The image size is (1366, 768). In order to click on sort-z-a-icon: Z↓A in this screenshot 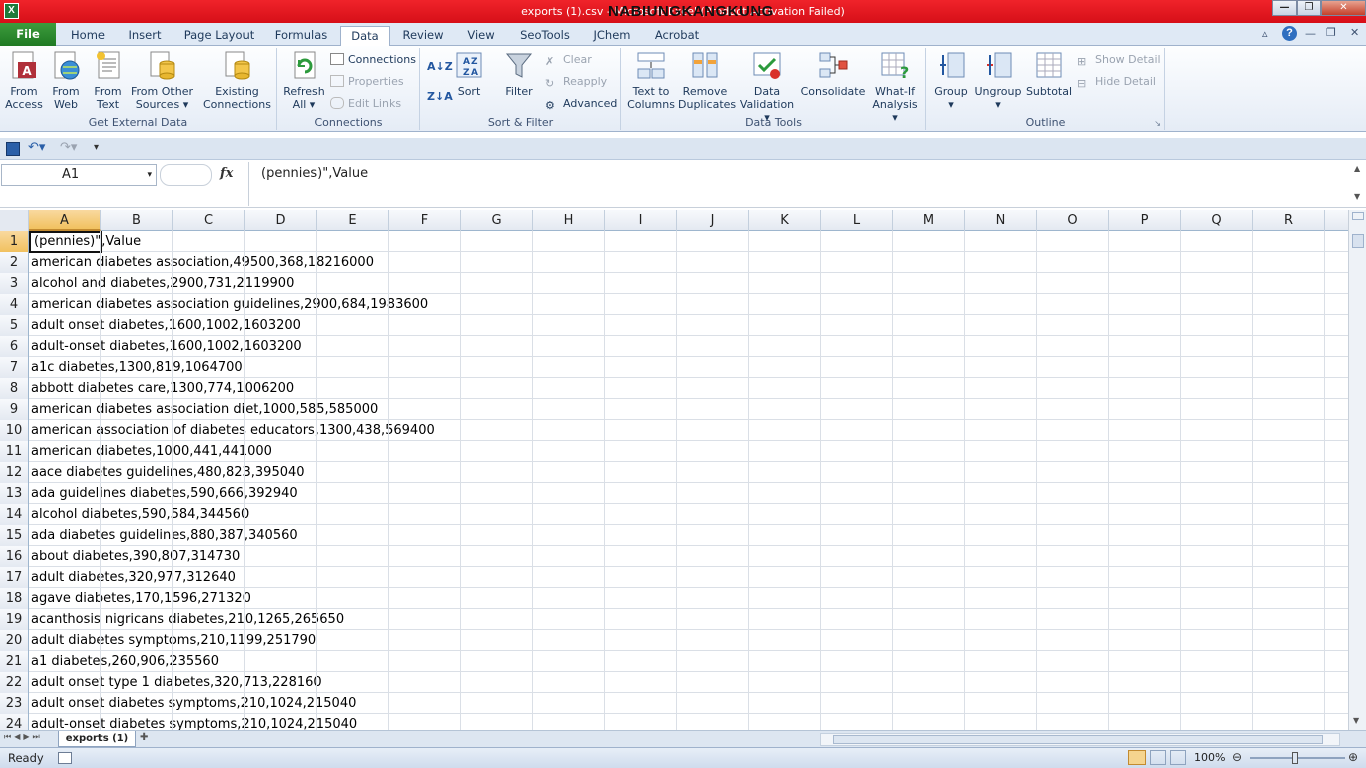, I will do `click(440, 97)`.